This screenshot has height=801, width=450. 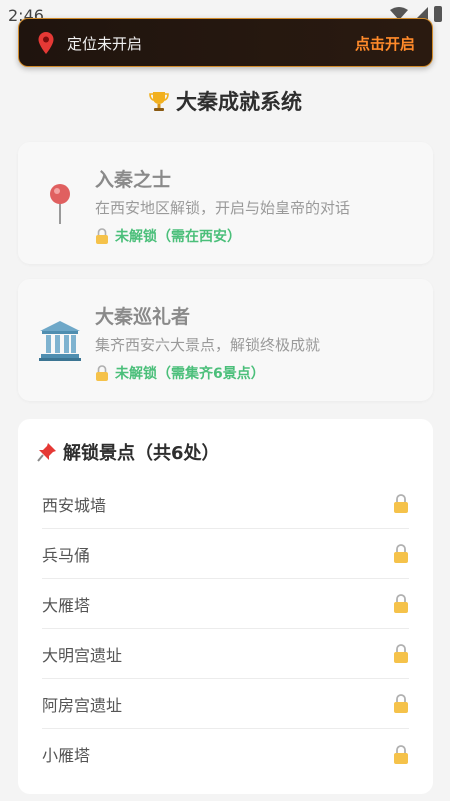 What do you see at coordinates (438, 14) in the screenshot?
I see `battery-icon` at bounding box center [438, 14].